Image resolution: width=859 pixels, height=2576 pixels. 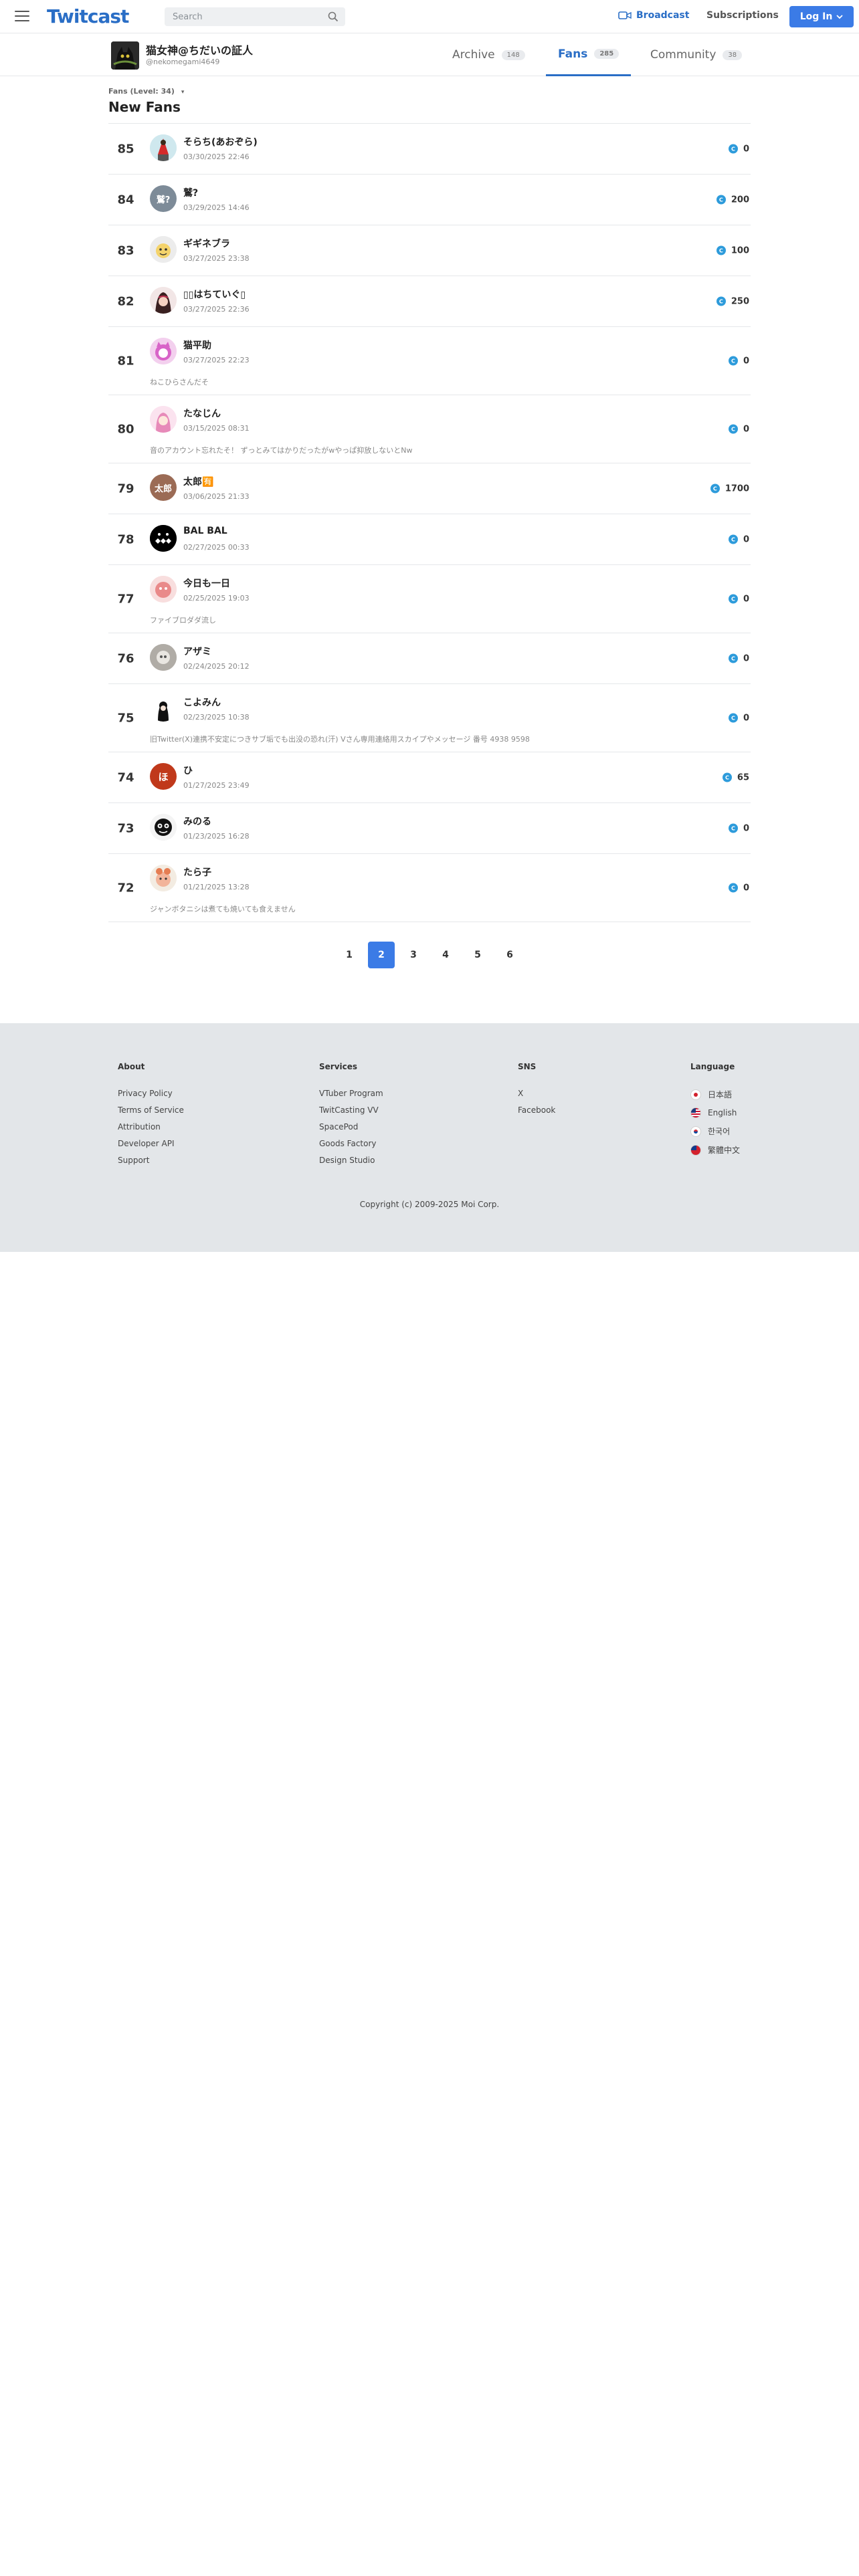 I want to click on fan-row: 83 ギギネブラ 03/27/2025 23:38 C 100, so click(x=429, y=250).